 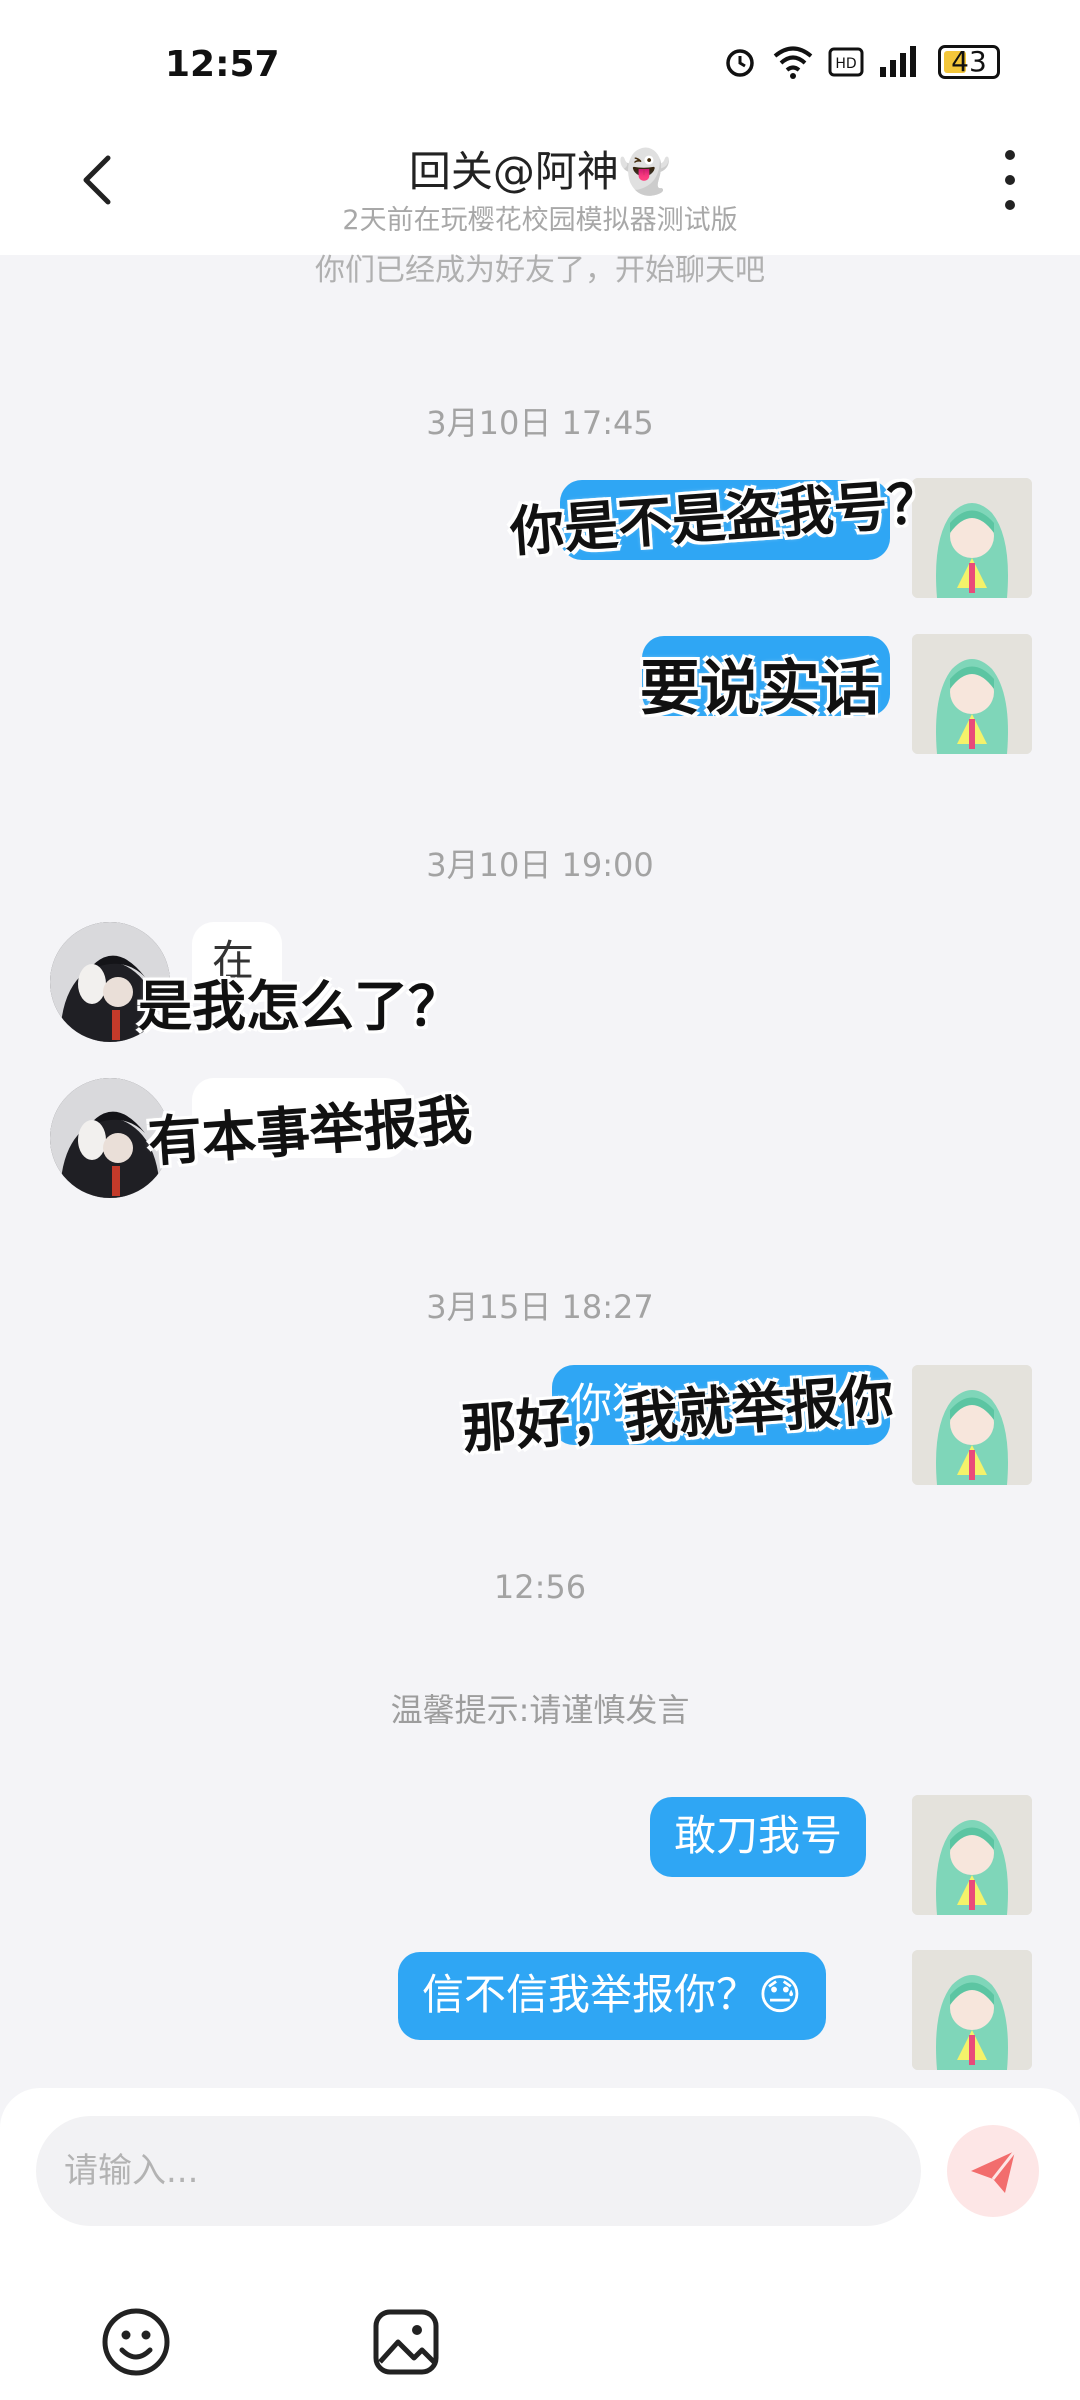 What do you see at coordinates (222, 64) in the screenshot?
I see `status-time: 12:57` at bounding box center [222, 64].